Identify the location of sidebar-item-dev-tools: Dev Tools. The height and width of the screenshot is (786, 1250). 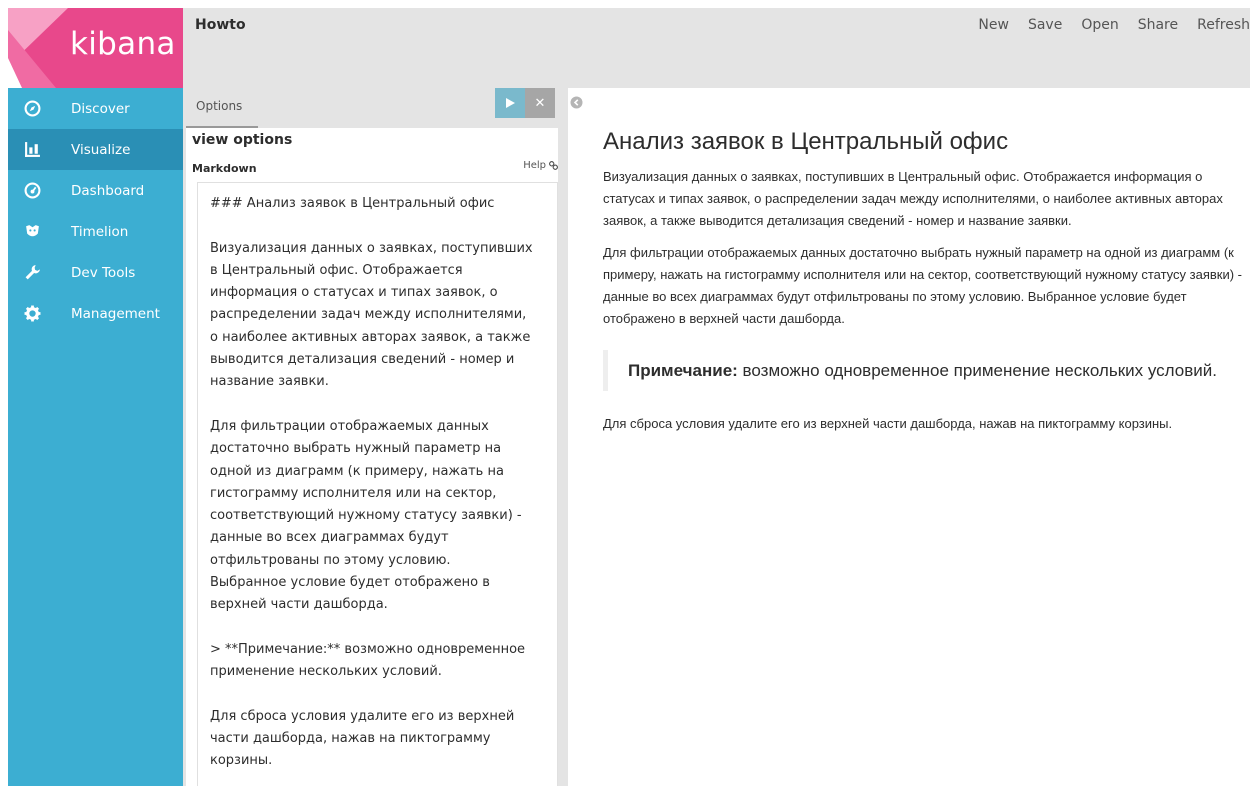
(95, 272).